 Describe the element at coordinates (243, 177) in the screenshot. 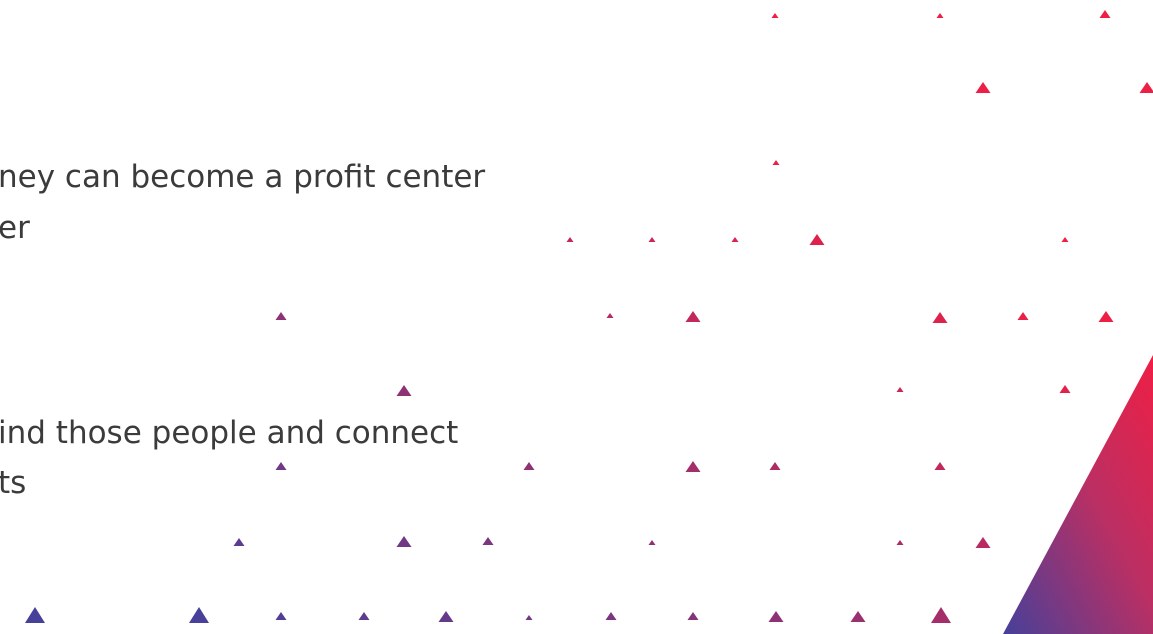

I see `bullet-line-1: ney can become a profit center` at that location.